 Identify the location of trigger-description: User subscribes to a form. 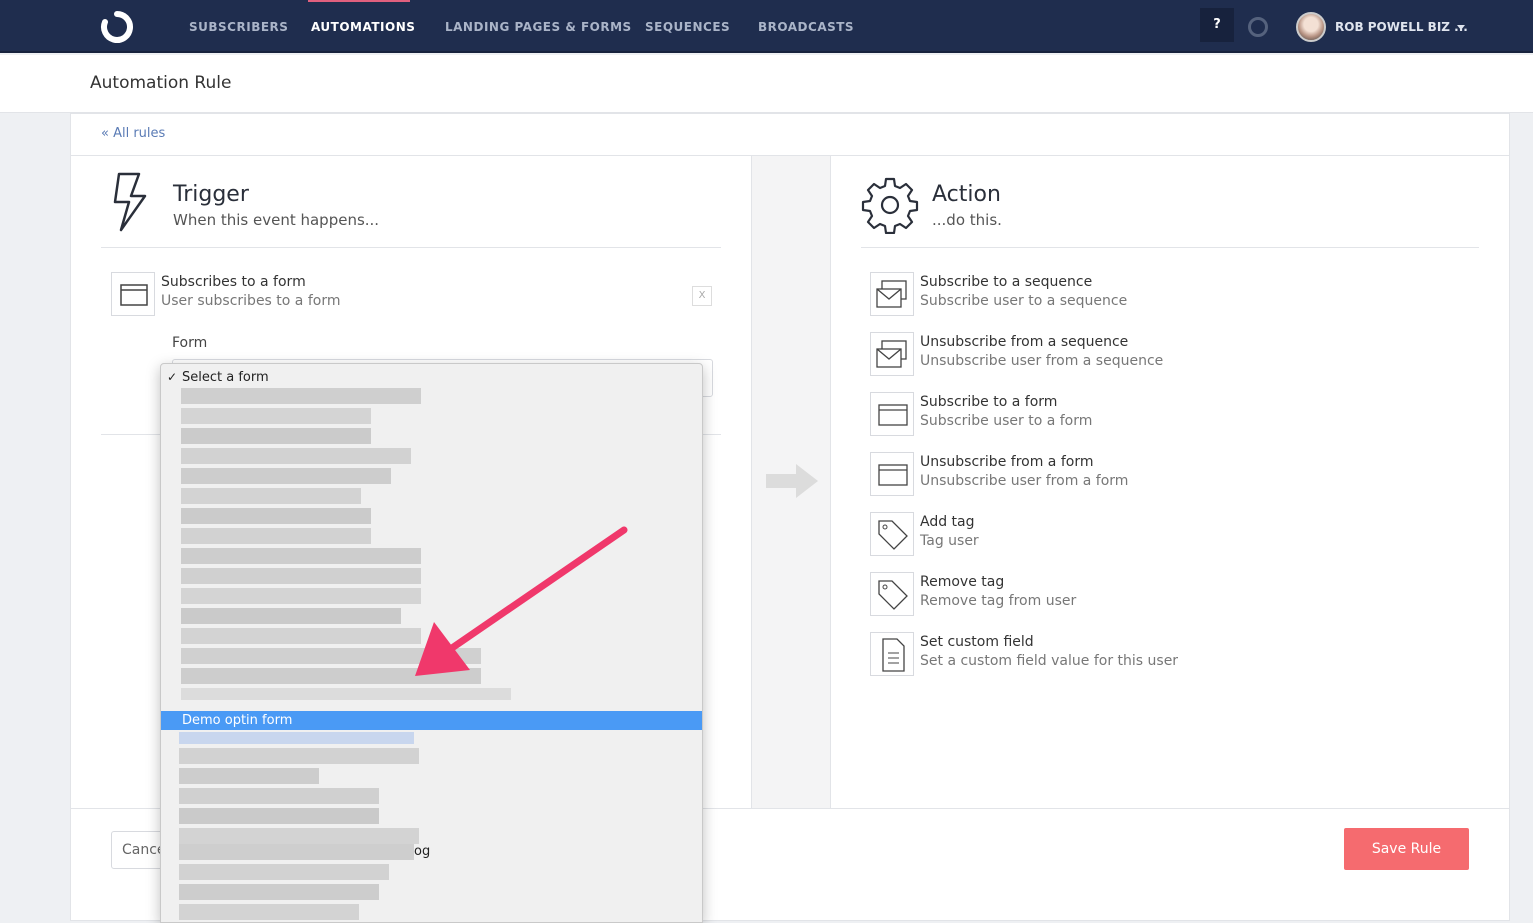
(251, 301).